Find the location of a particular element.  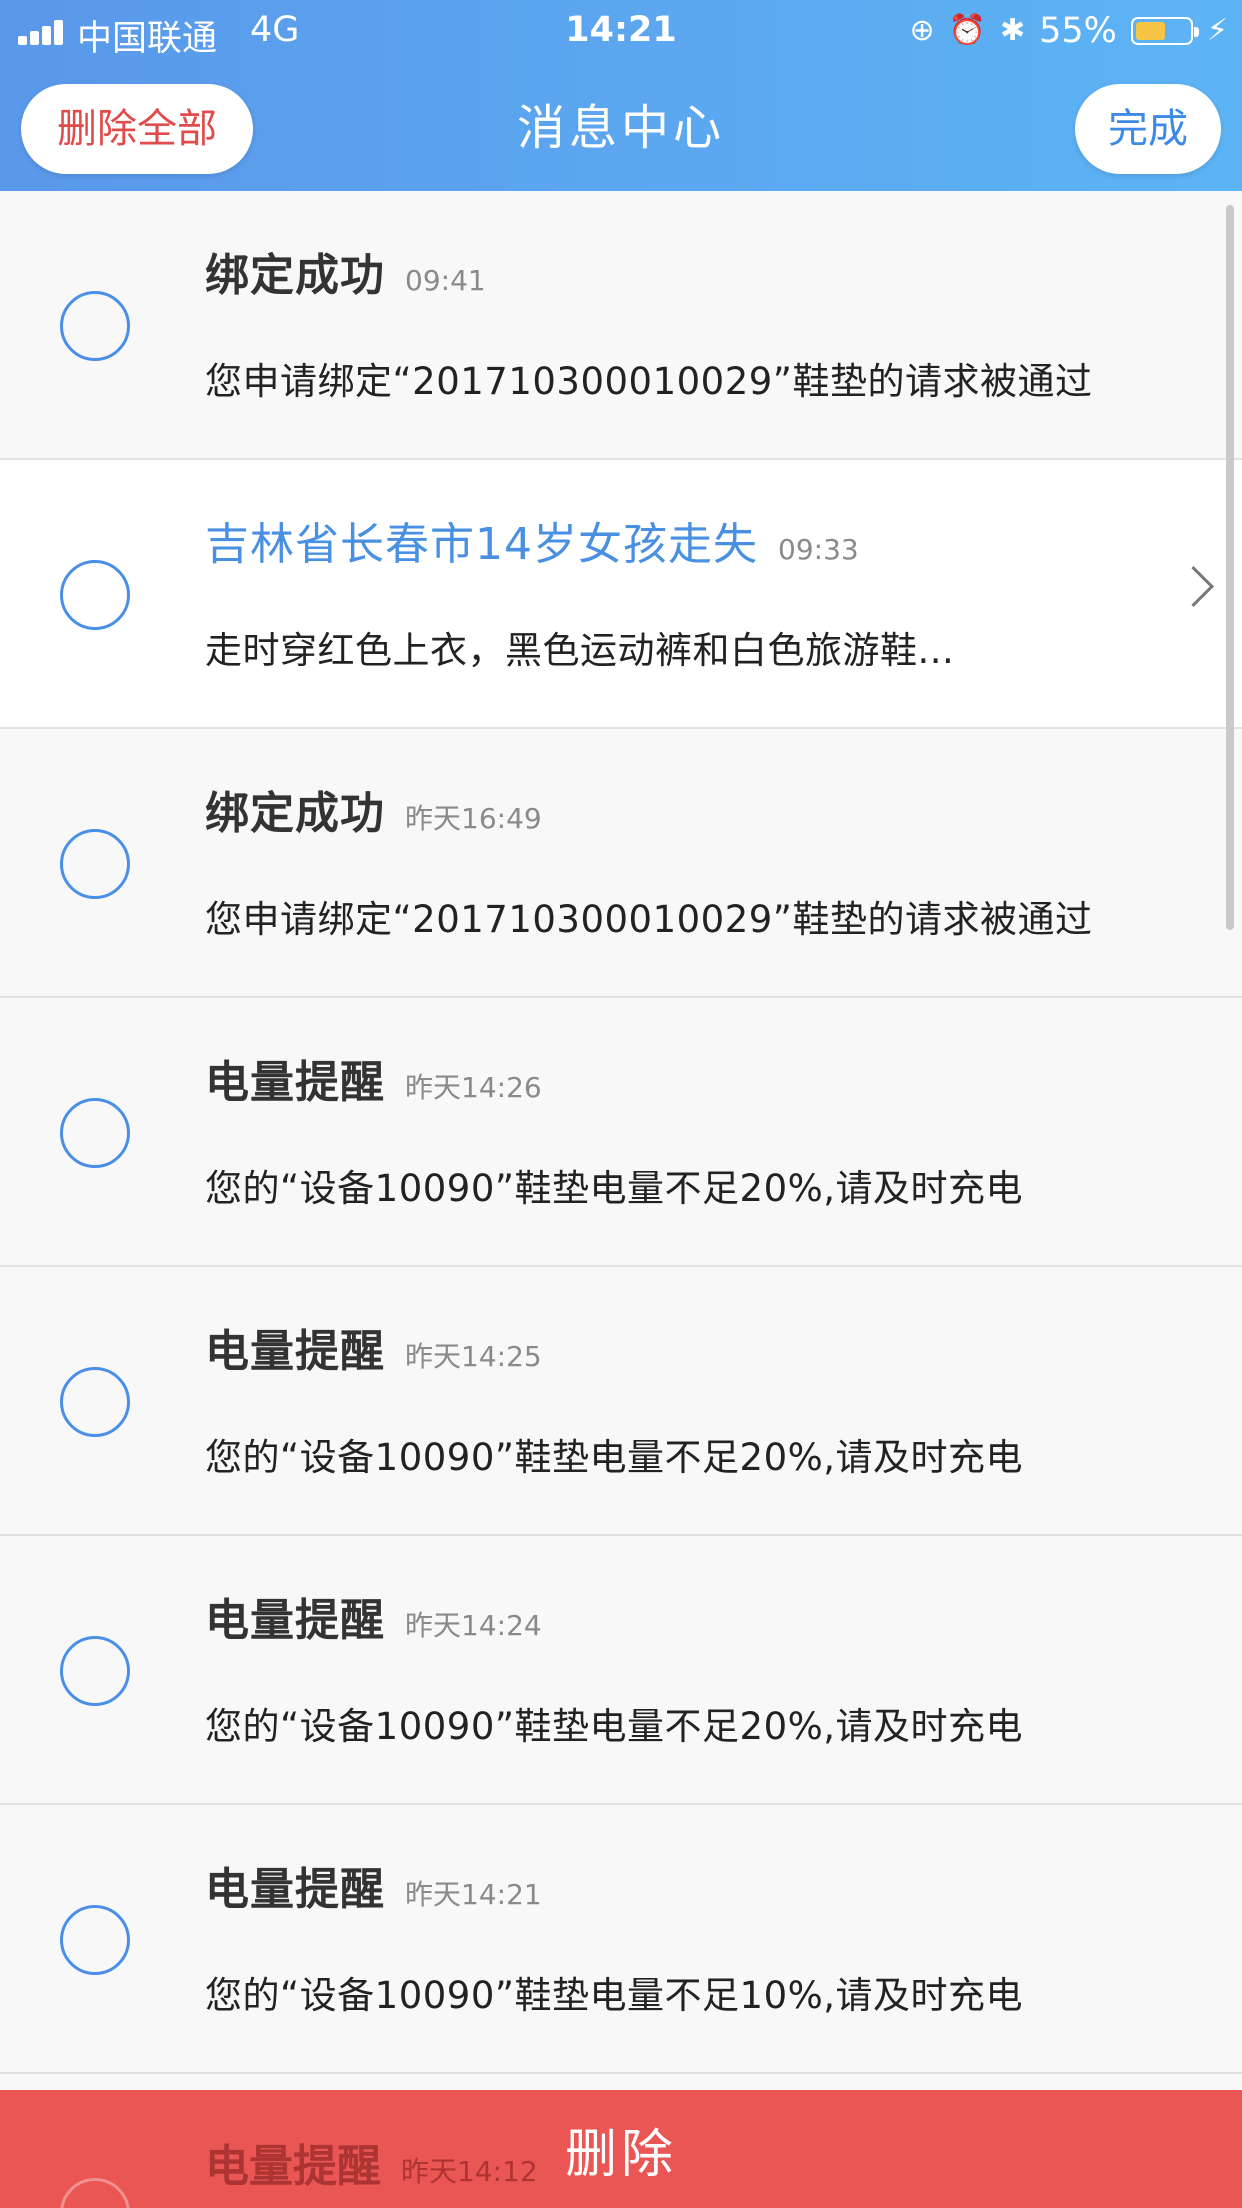

message-item: 电量提醒 昨天14:24 您的“设备10090”鞋垫电量不足20%,请及时充电 is located at coordinates (621, 1670).